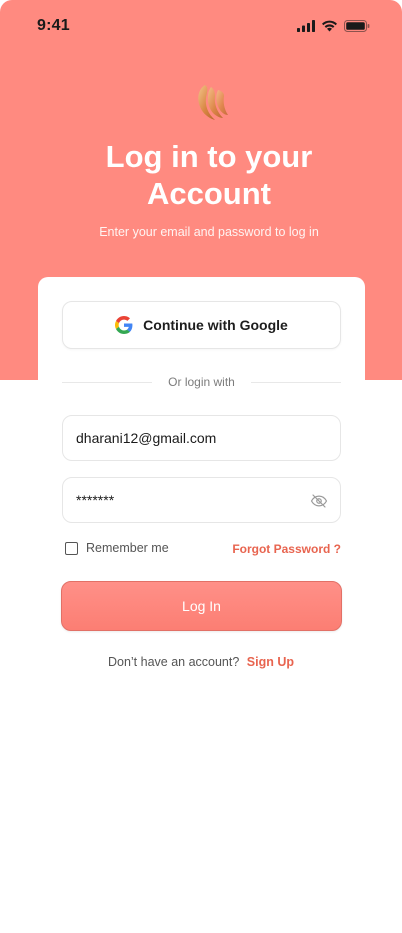 The width and height of the screenshot is (402, 933). Describe the element at coordinates (201, 606) in the screenshot. I see `login-button: Log In` at that location.